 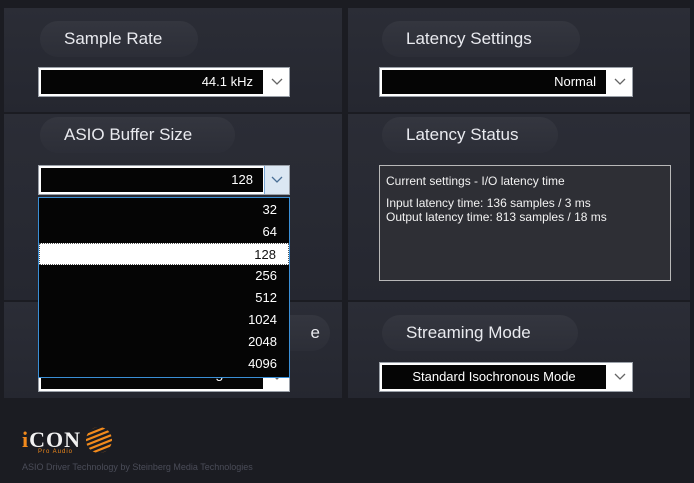 I want to click on buffer-option: 2048, so click(x=164, y=342).